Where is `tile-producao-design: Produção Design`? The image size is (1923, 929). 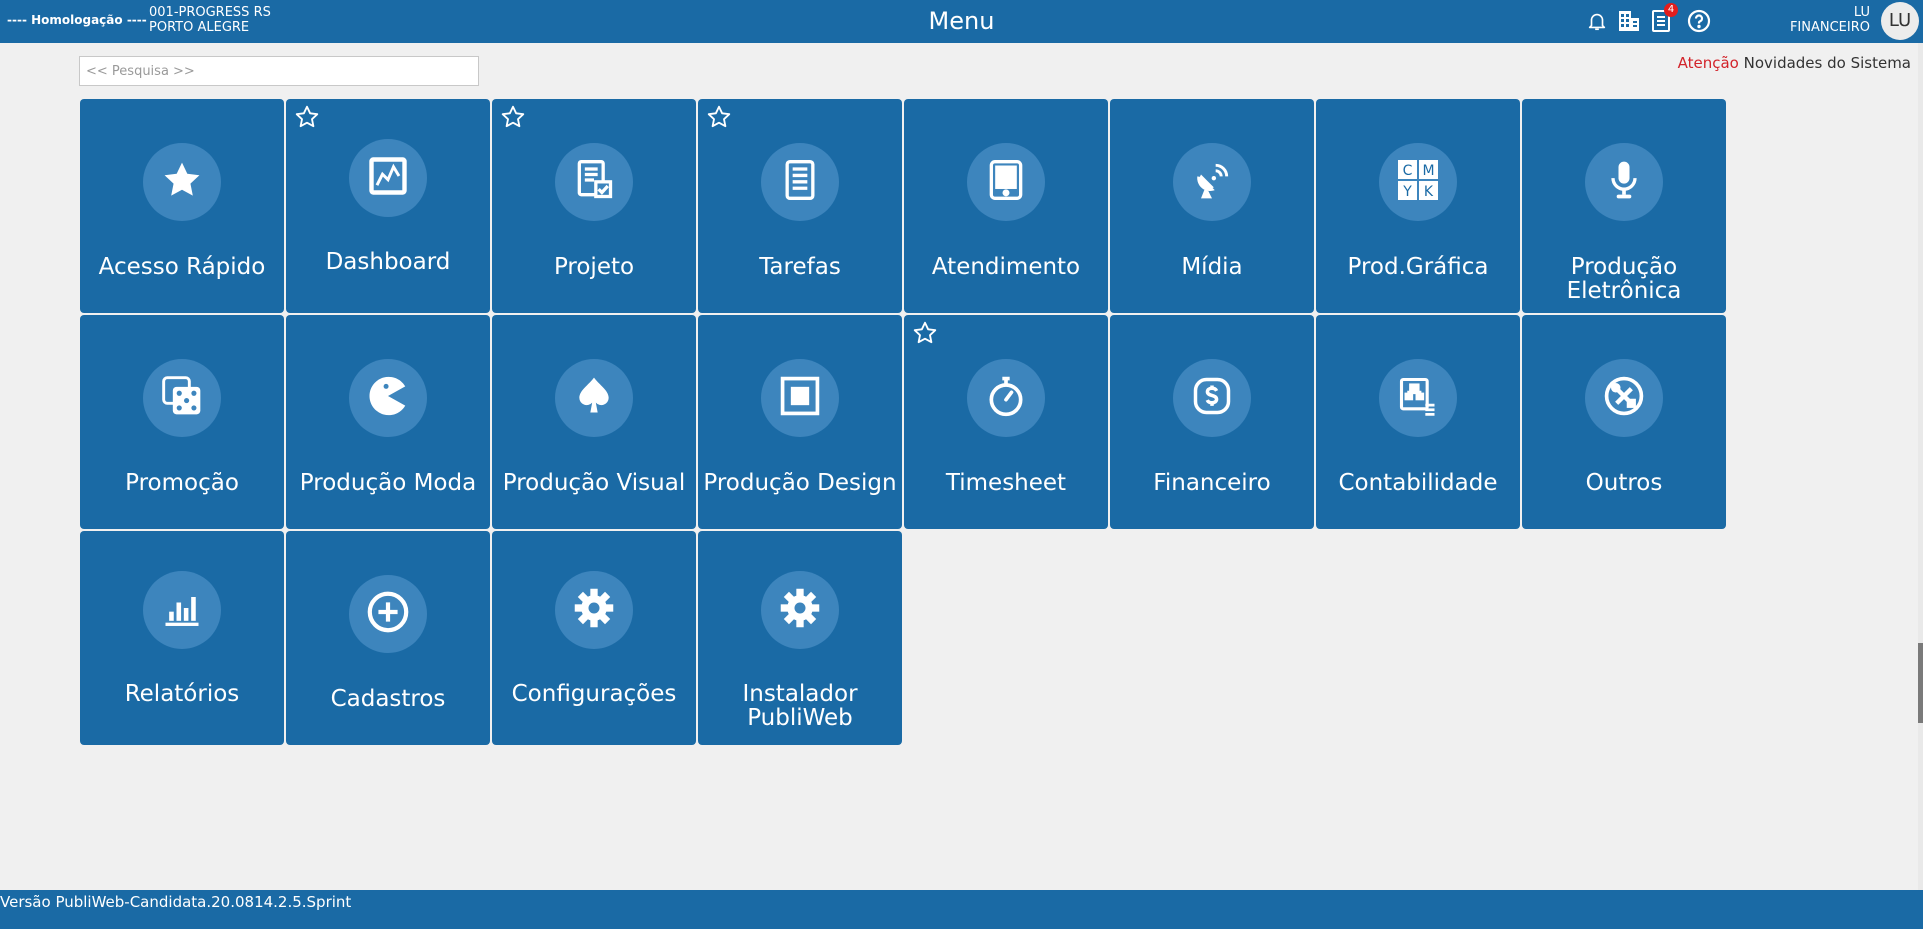
tile-producao-design: Produção Design is located at coordinates (800, 422).